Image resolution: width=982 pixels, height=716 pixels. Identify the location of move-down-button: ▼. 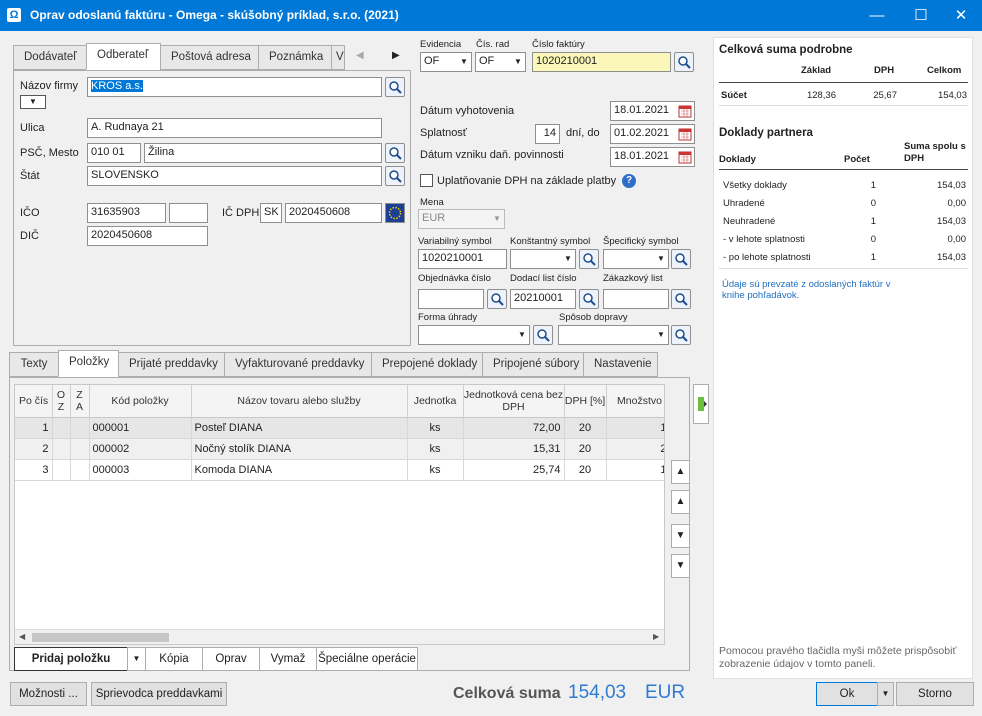
(680, 536).